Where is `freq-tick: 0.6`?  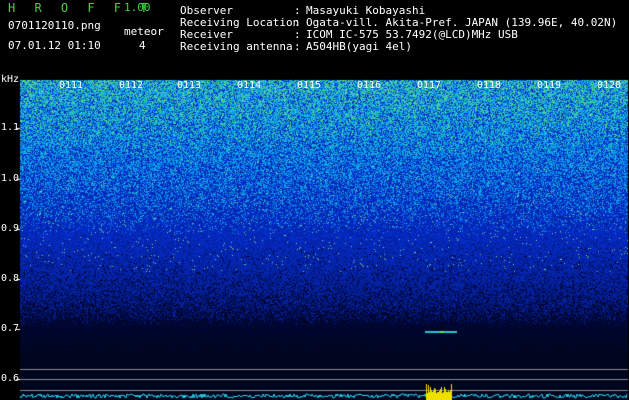
freq-tick: 0.6 is located at coordinates (10, 378).